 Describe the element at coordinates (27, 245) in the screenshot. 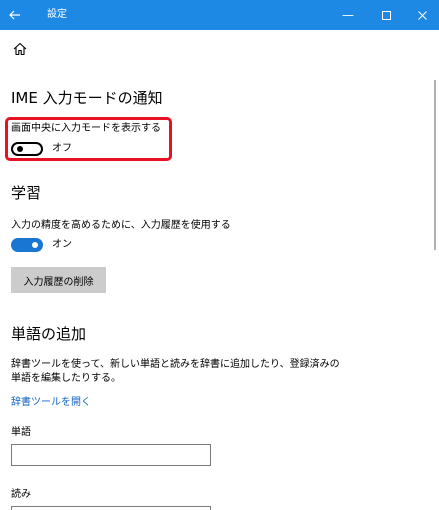

I see `use-history-toggle` at that location.